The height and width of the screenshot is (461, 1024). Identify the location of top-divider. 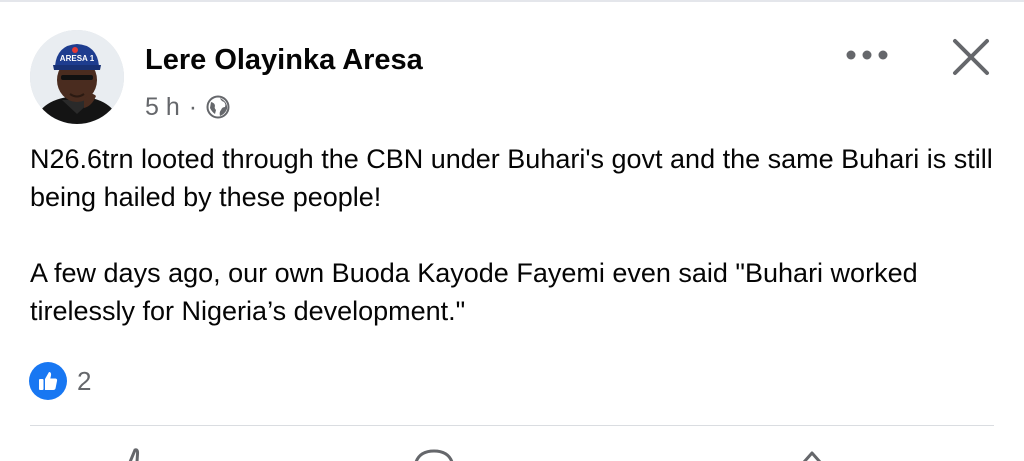
(512, 1).